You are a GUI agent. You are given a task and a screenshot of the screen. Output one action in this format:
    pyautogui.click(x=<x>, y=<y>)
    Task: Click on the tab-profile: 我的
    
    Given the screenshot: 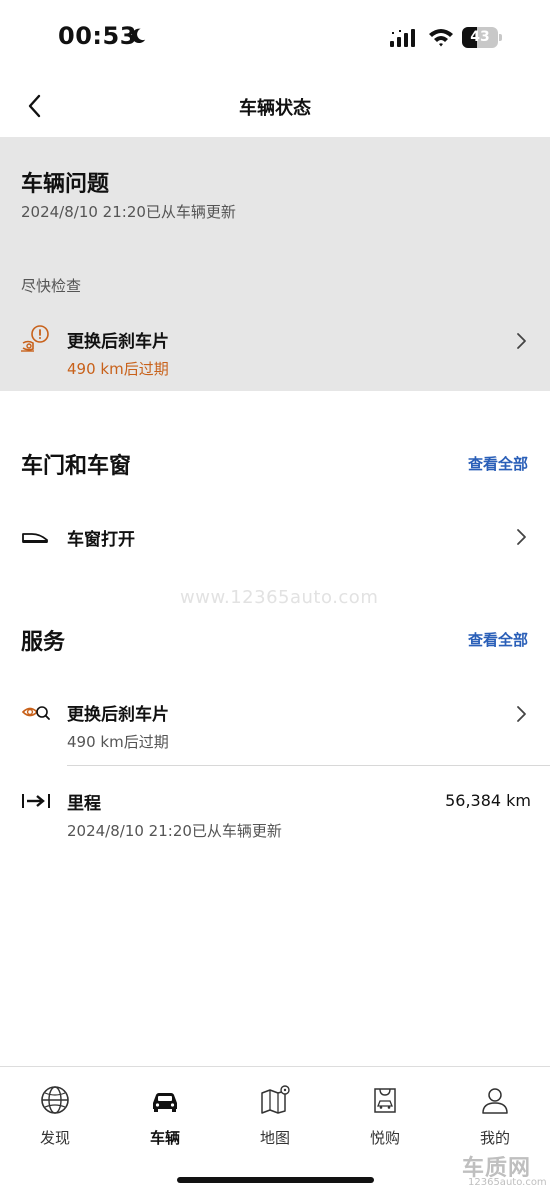 What is the action you would take?
    pyautogui.click(x=495, y=1114)
    